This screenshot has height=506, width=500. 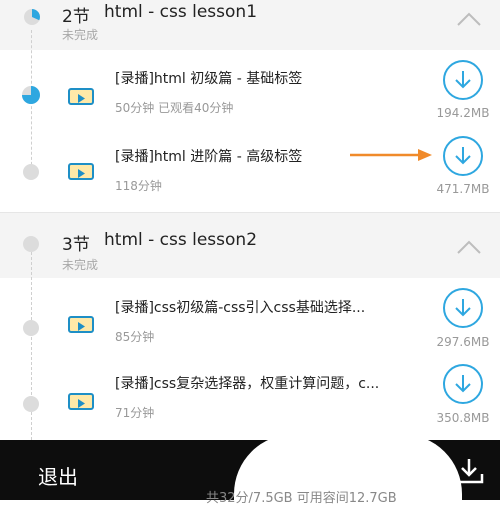 What do you see at coordinates (469, 471) in the screenshot?
I see `download-tray-icon` at bounding box center [469, 471].